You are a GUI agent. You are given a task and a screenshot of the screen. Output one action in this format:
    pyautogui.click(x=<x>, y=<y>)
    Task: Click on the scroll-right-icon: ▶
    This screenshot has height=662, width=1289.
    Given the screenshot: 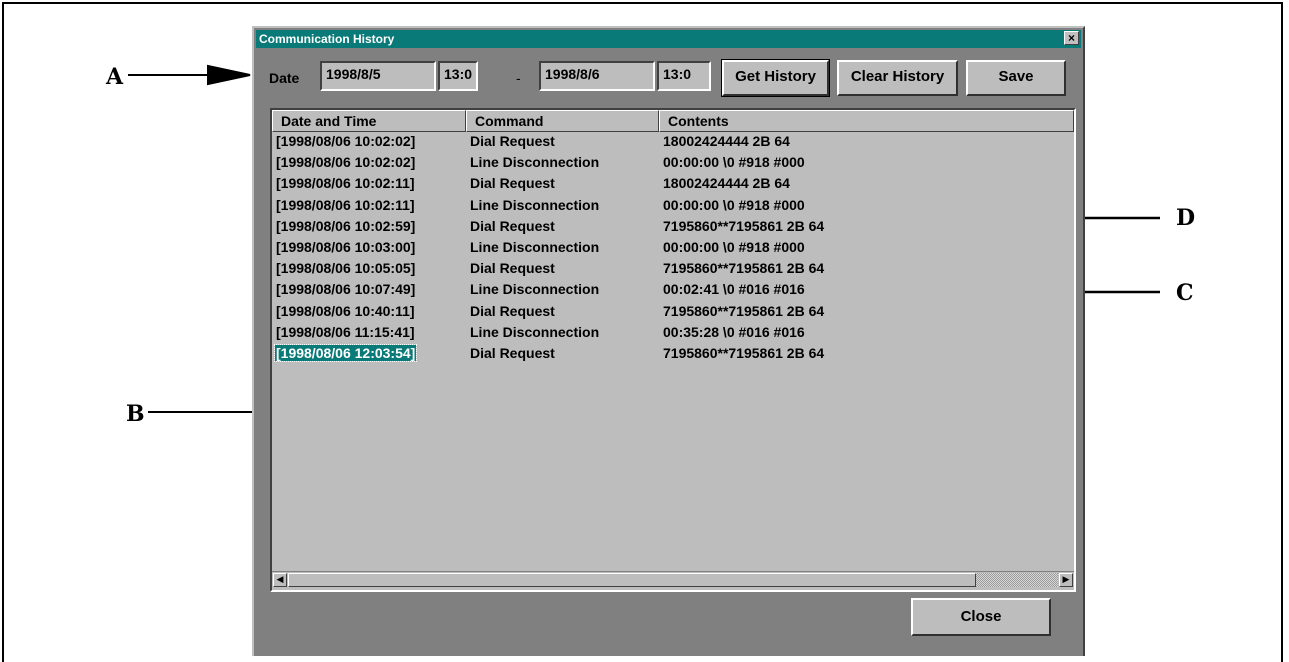 What is the action you would take?
    pyautogui.click(x=1066, y=580)
    